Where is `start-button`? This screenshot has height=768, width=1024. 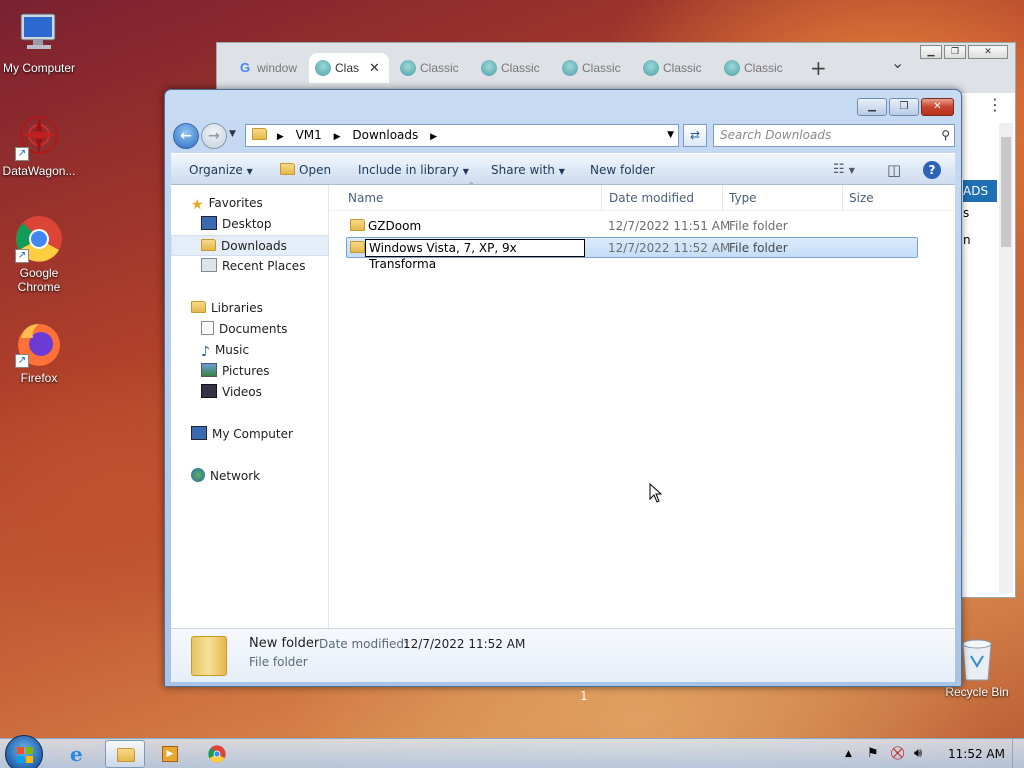 start-button is located at coordinates (24, 751).